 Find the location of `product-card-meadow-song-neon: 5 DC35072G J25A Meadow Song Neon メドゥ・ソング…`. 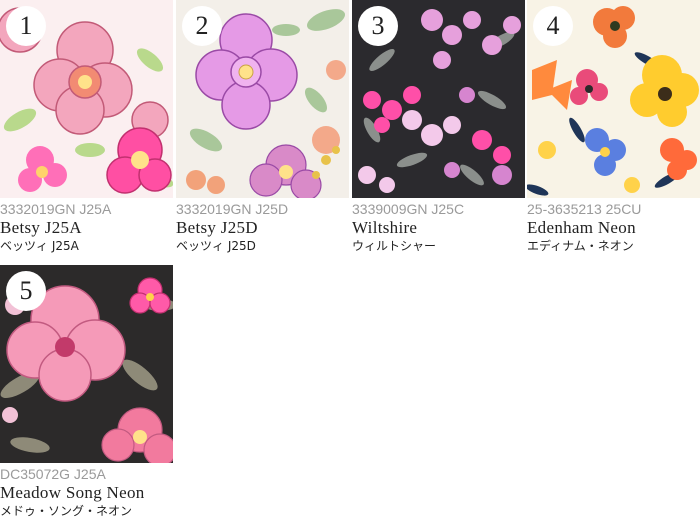

product-card-meadow-song-neon: 5 DC35072G J25A Meadow Song Neon メドゥ・ソング… is located at coordinates (86, 392).